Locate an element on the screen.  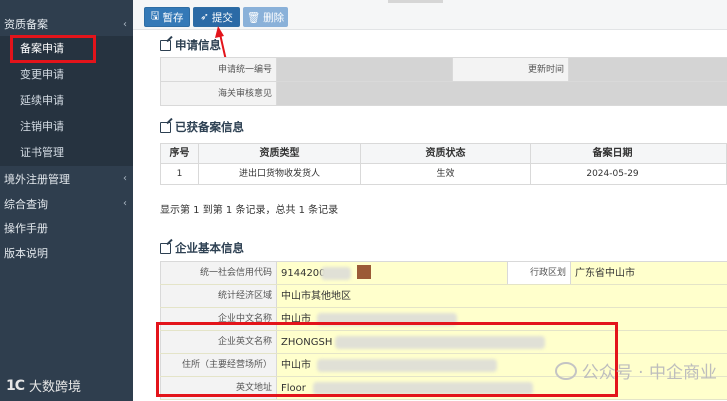
nav-group-label: 资质备案 is located at coordinates (26, 24).